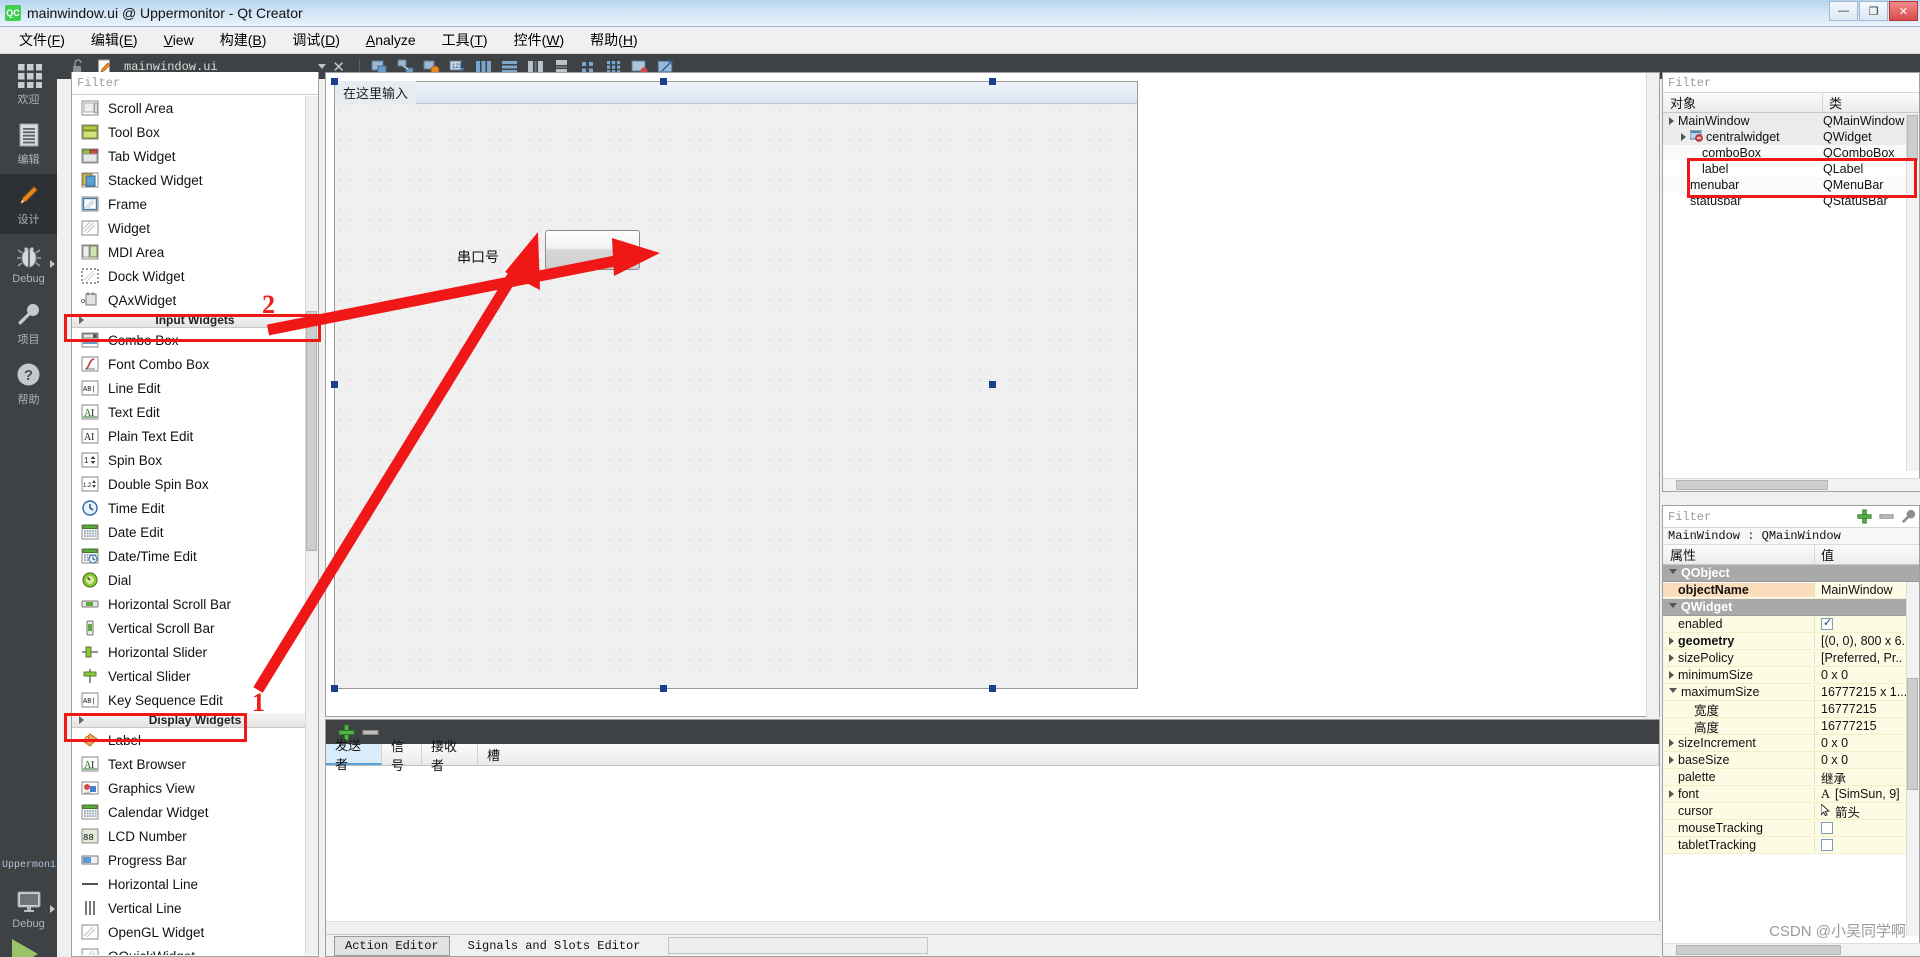  Describe the element at coordinates (195, 460) in the screenshot. I see `widget-item-spin-box: 1 Spin Box` at that location.